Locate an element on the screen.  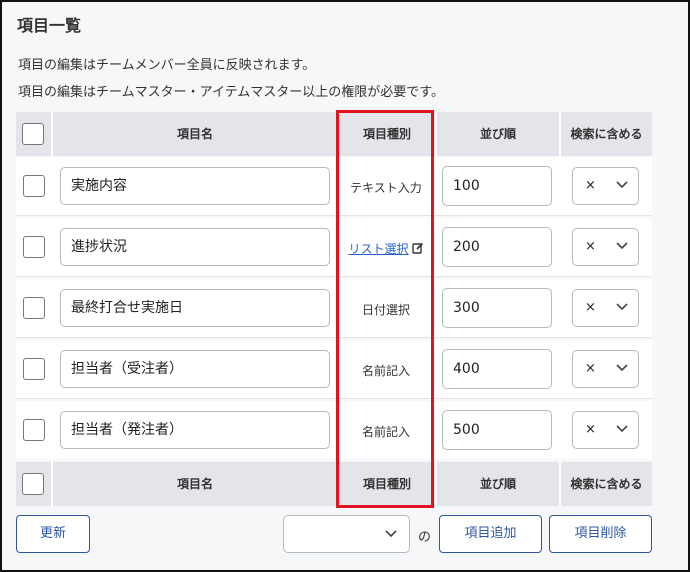
update-button: 更新 is located at coordinates (53, 534).